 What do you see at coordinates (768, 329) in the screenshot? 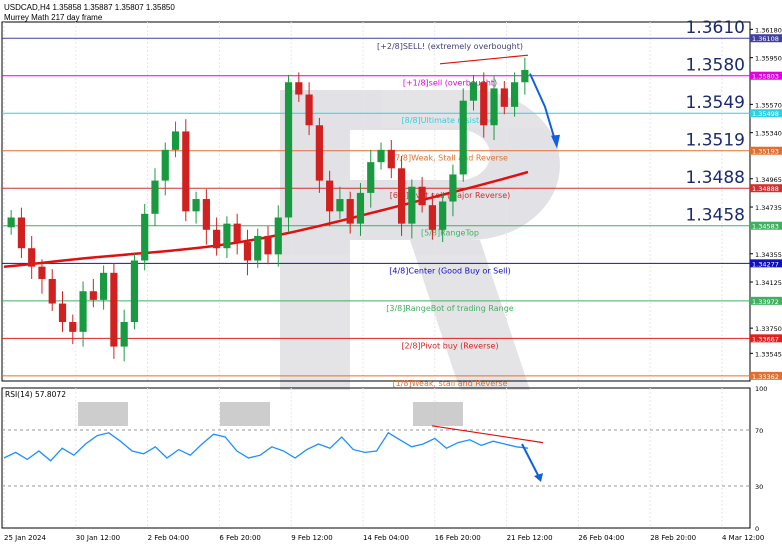
I see `y-tick-label: 1.33750` at bounding box center [768, 329].